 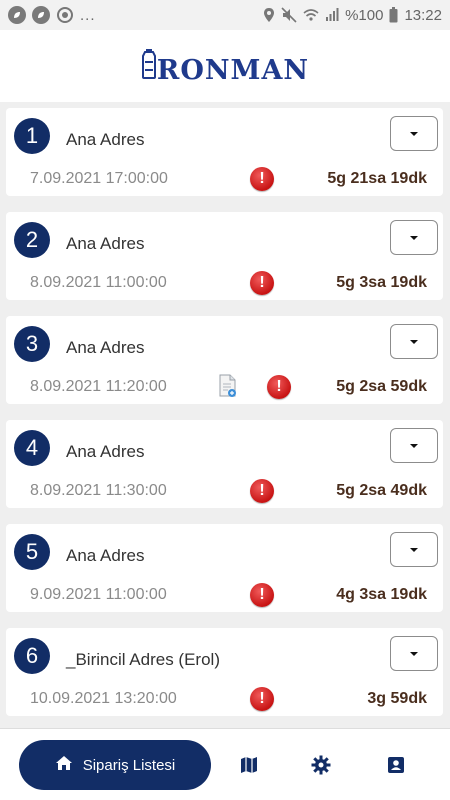 I want to click on app-header: RONMAN, so click(x=225, y=71).